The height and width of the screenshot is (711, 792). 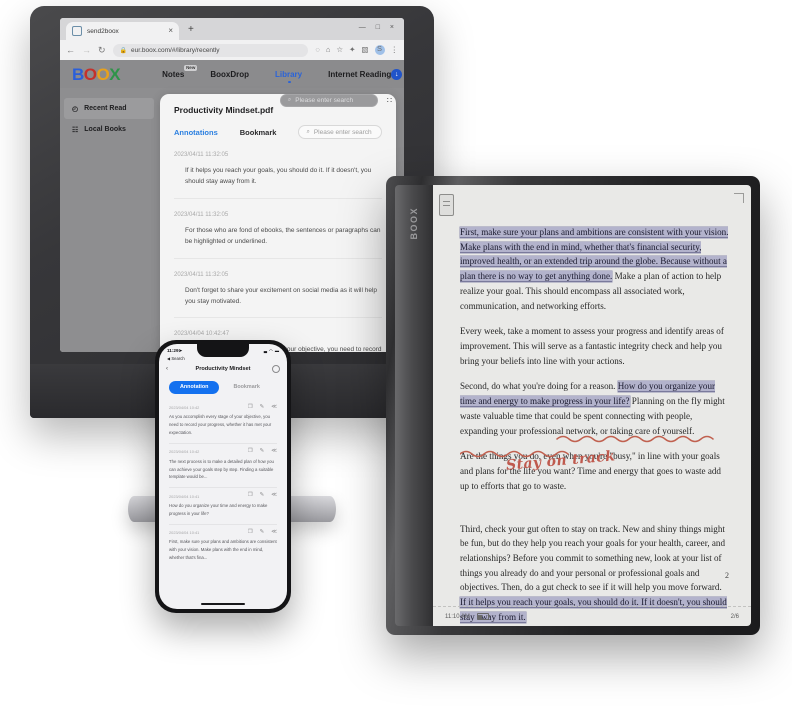 I want to click on library-search-input: ⌕ Please enter search, so click(x=328, y=100).